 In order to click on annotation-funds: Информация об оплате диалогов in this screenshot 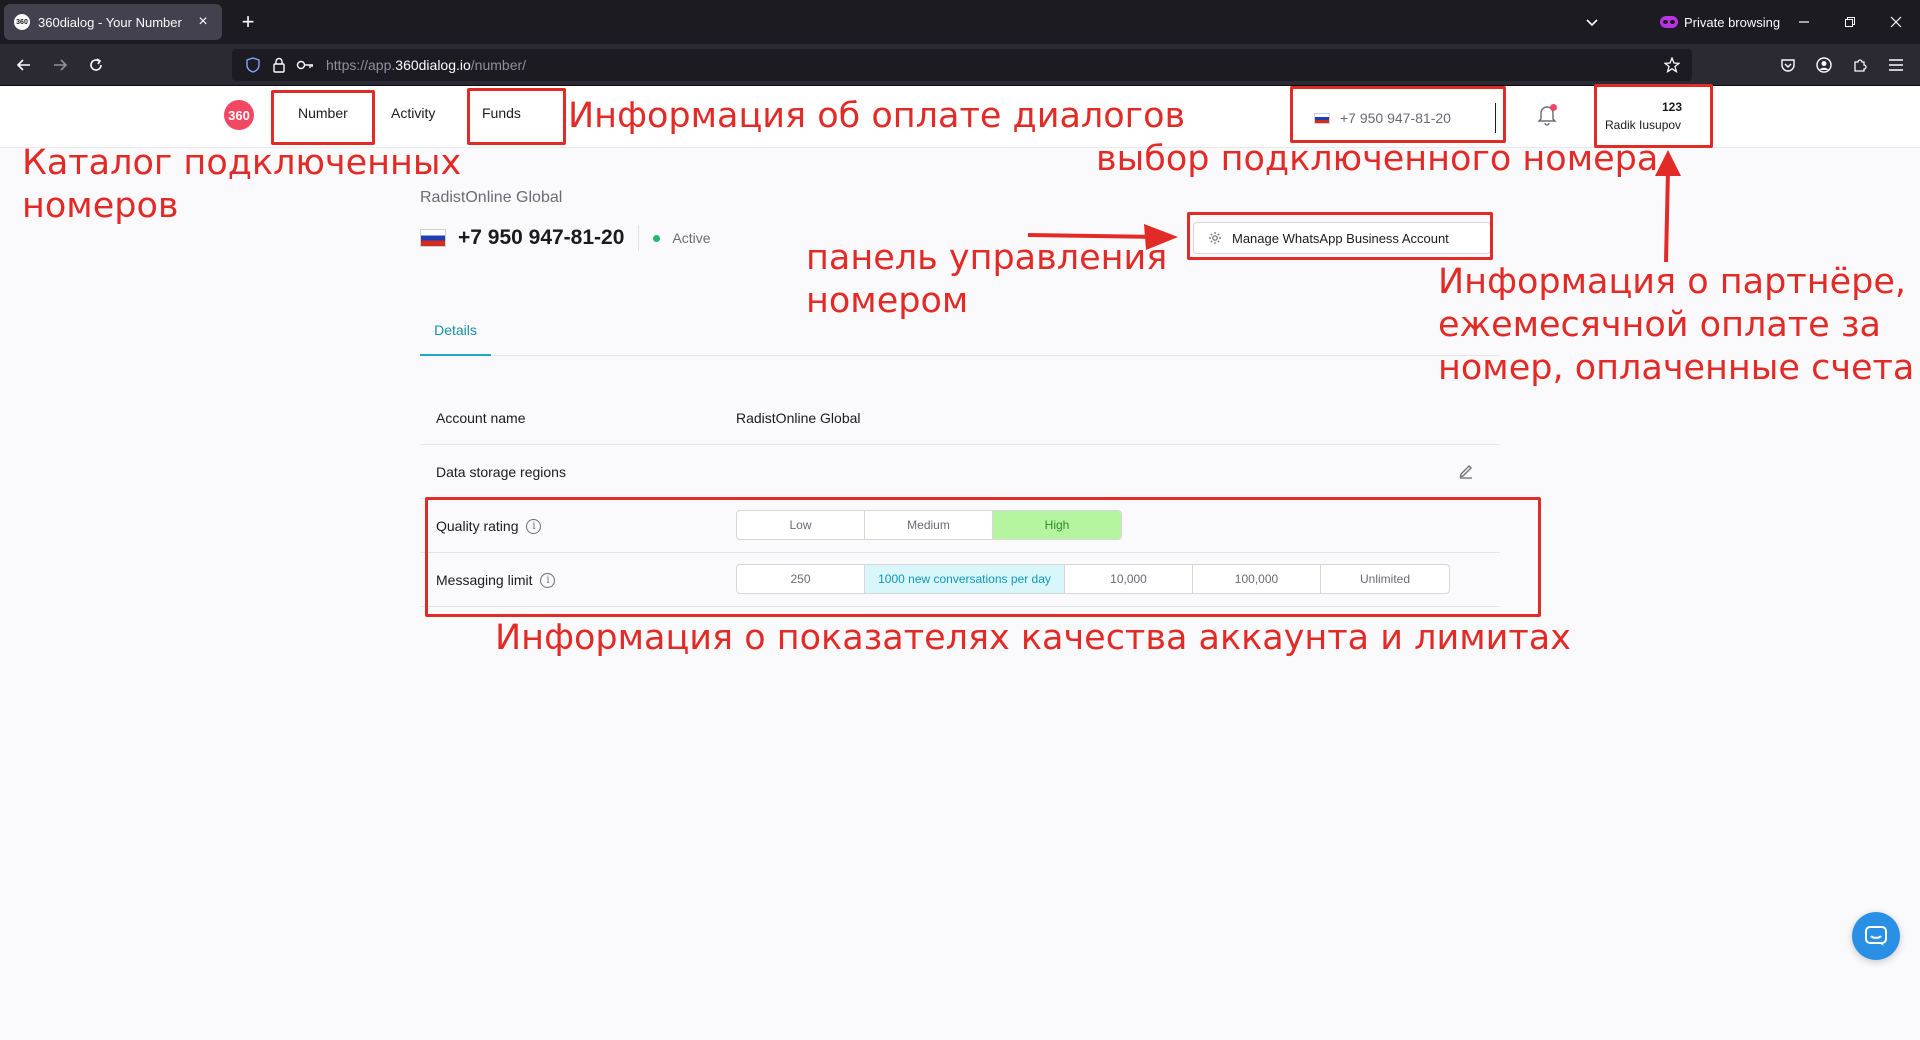, I will do `click(877, 116)`.